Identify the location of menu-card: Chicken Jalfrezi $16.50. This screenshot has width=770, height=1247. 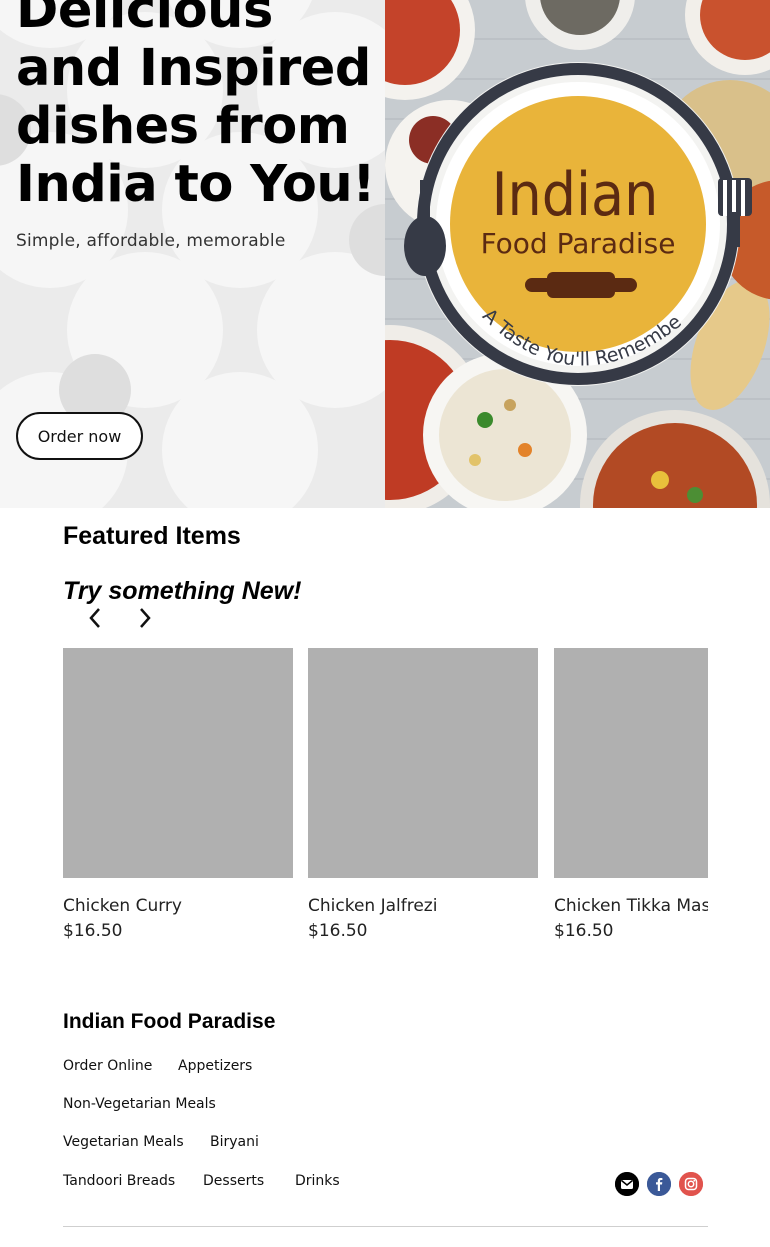
(423, 794).